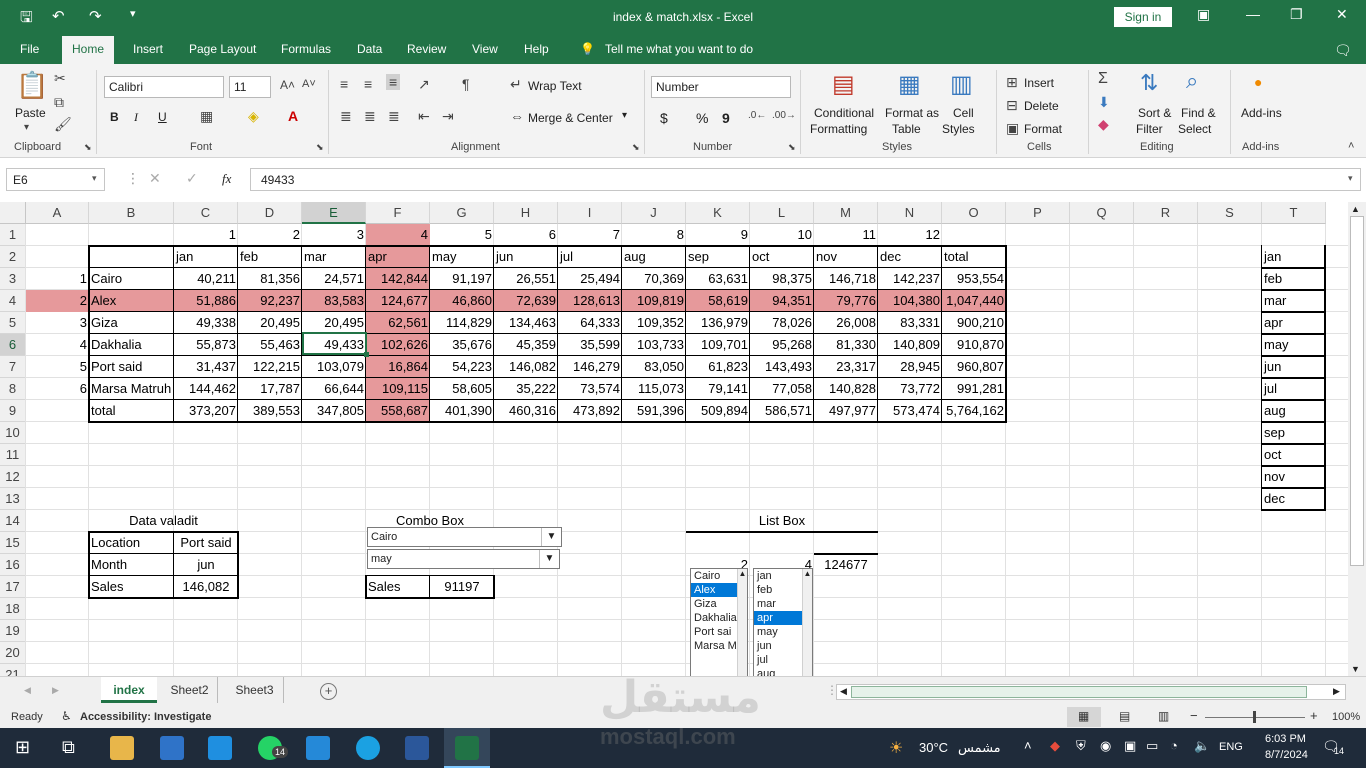 Image resolution: width=1366 pixels, height=768 pixels. Describe the element at coordinates (26, 127) in the screenshot. I see `paste-dropdown-icon: ▾` at that location.